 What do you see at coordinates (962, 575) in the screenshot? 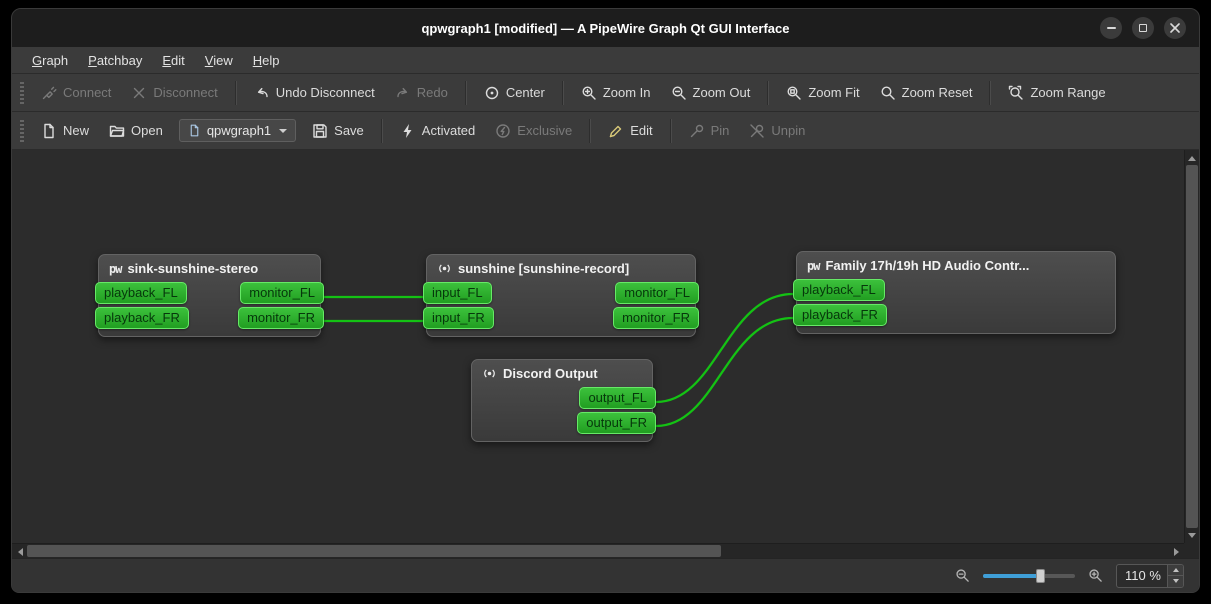
I see `zoom-out-small-icon` at bounding box center [962, 575].